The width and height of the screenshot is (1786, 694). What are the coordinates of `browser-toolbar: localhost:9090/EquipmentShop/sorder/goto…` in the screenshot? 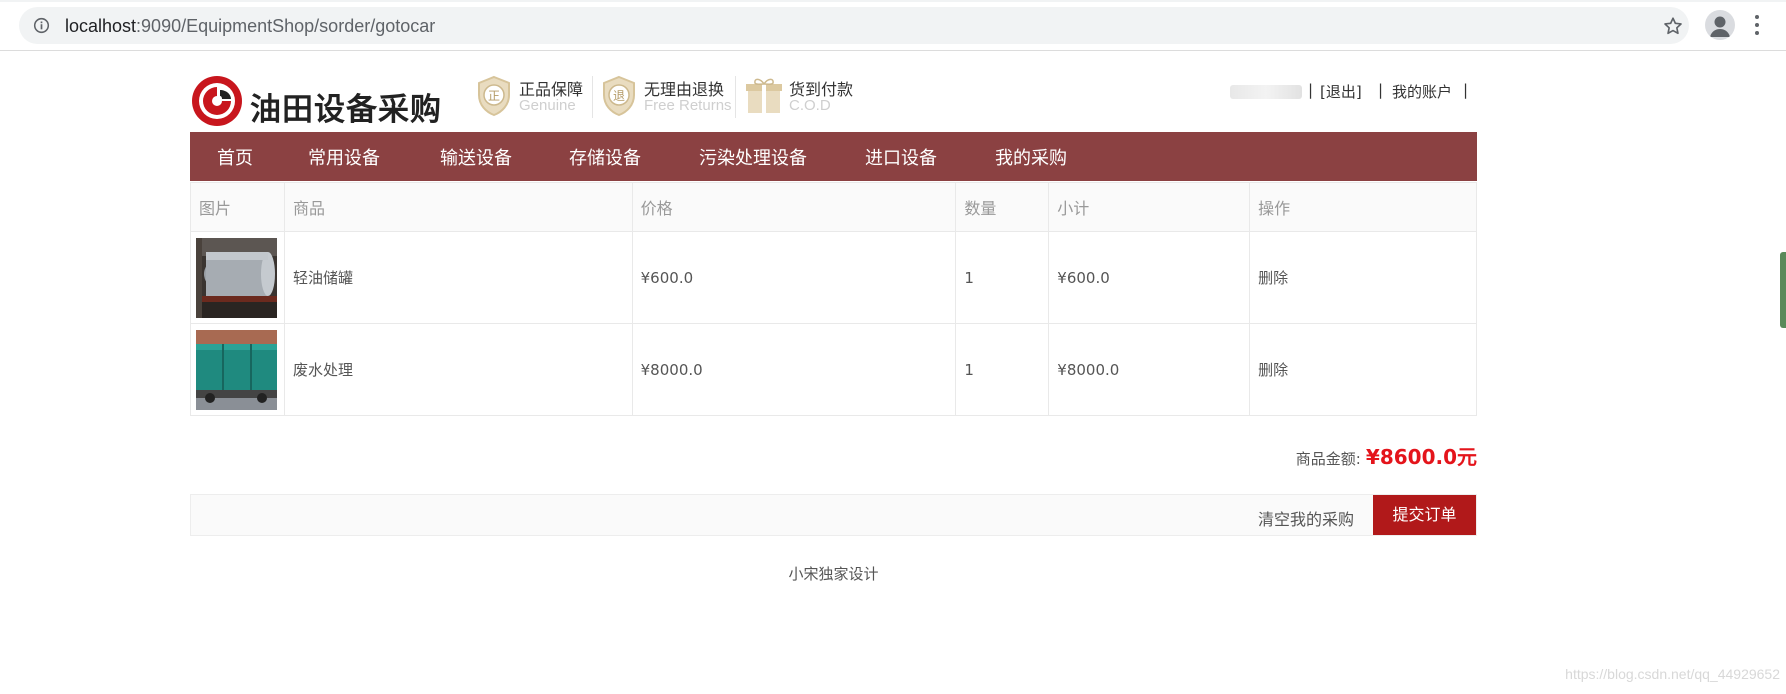 It's located at (893, 25).